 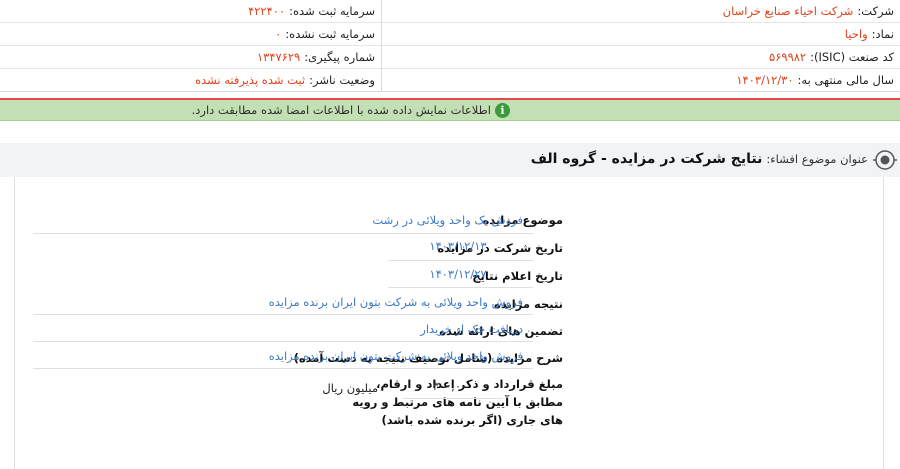 What do you see at coordinates (788, 57) in the screenshot?
I see `isic-value: ۵۶۹۹۸۲` at bounding box center [788, 57].